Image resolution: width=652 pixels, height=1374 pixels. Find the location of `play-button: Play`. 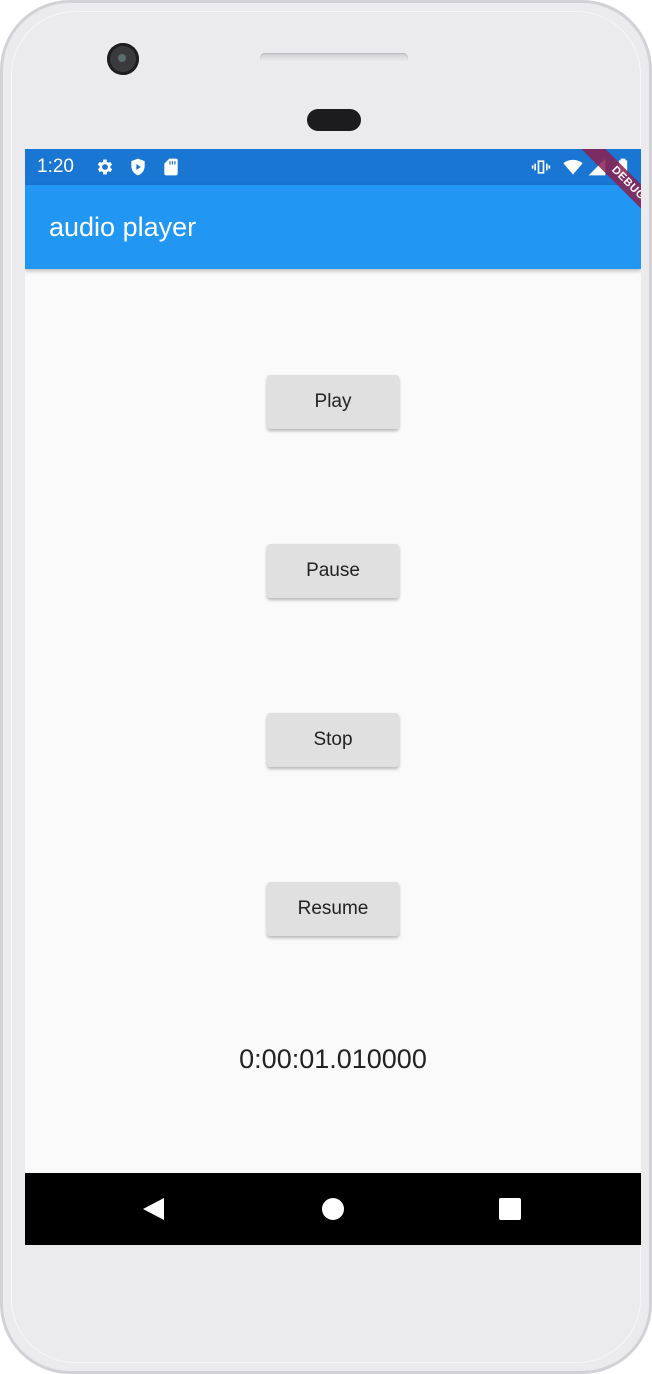

play-button: Play is located at coordinates (333, 402).